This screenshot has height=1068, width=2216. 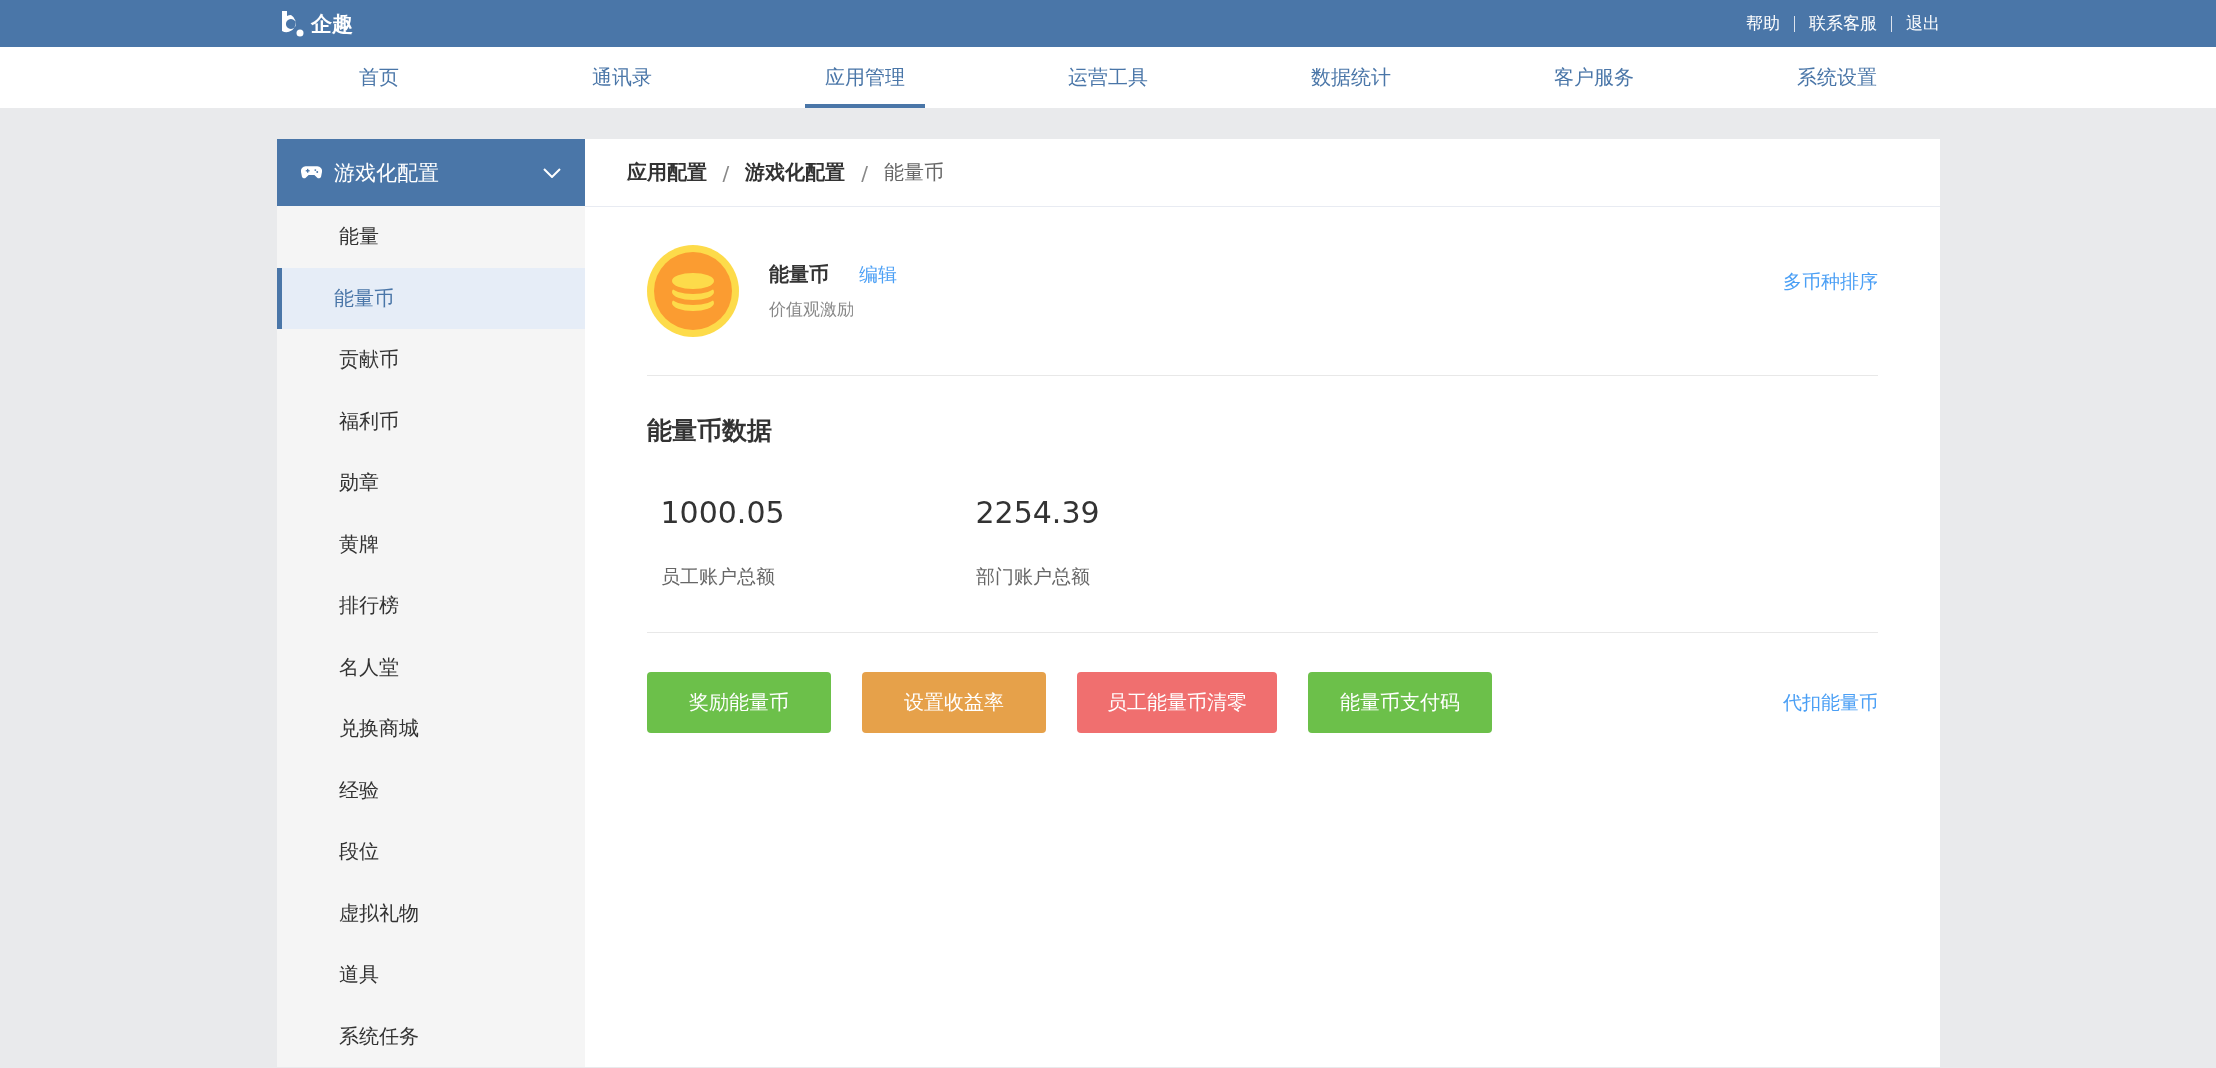 I want to click on currency-subtitle: 价值观激励, so click(x=811, y=309).